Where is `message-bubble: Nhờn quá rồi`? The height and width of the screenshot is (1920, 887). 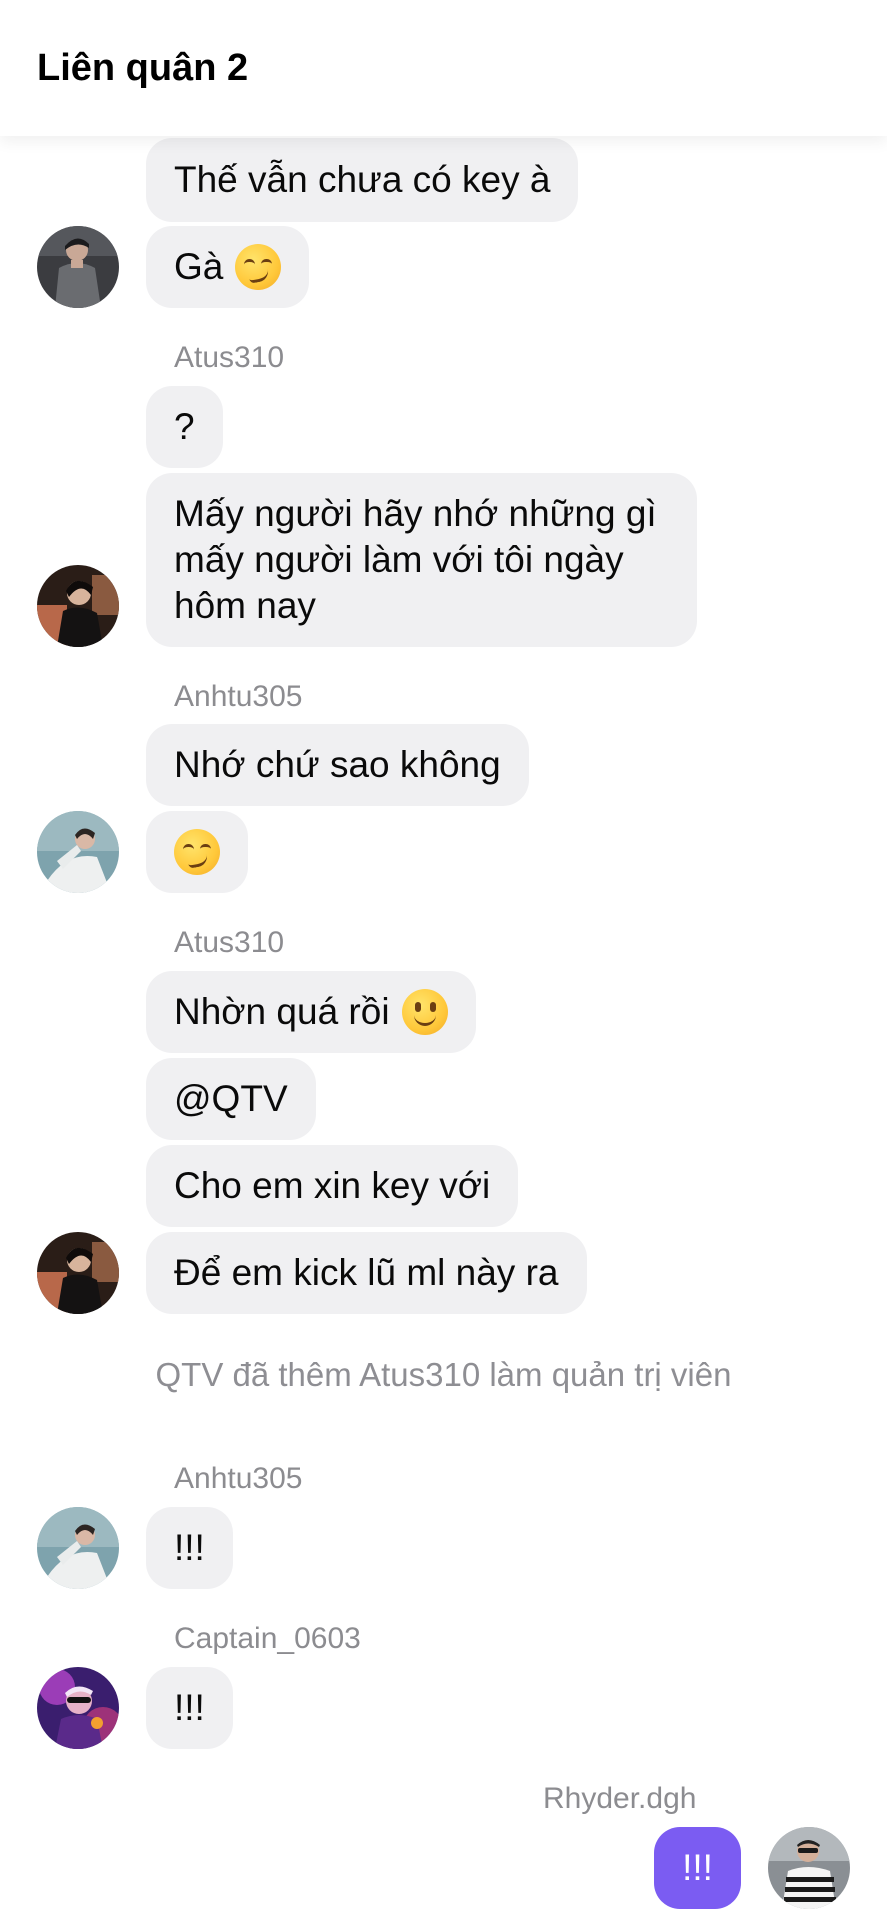 message-bubble: Nhờn quá rồi is located at coordinates (311, 1012).